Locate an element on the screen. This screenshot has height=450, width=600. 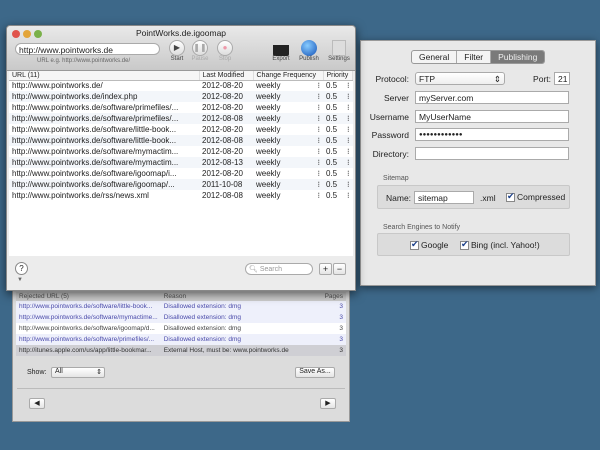
remove-button: − is located at coordinates (339, 269).